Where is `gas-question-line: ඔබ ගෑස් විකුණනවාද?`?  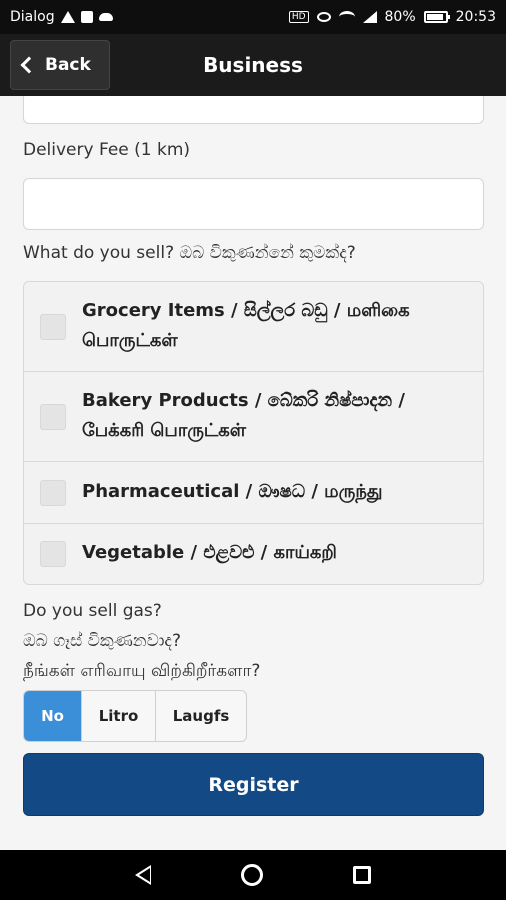 gas-question-line: ඔබ ගෑස් විකුණනවාද? is located at coordinates (102, 641).